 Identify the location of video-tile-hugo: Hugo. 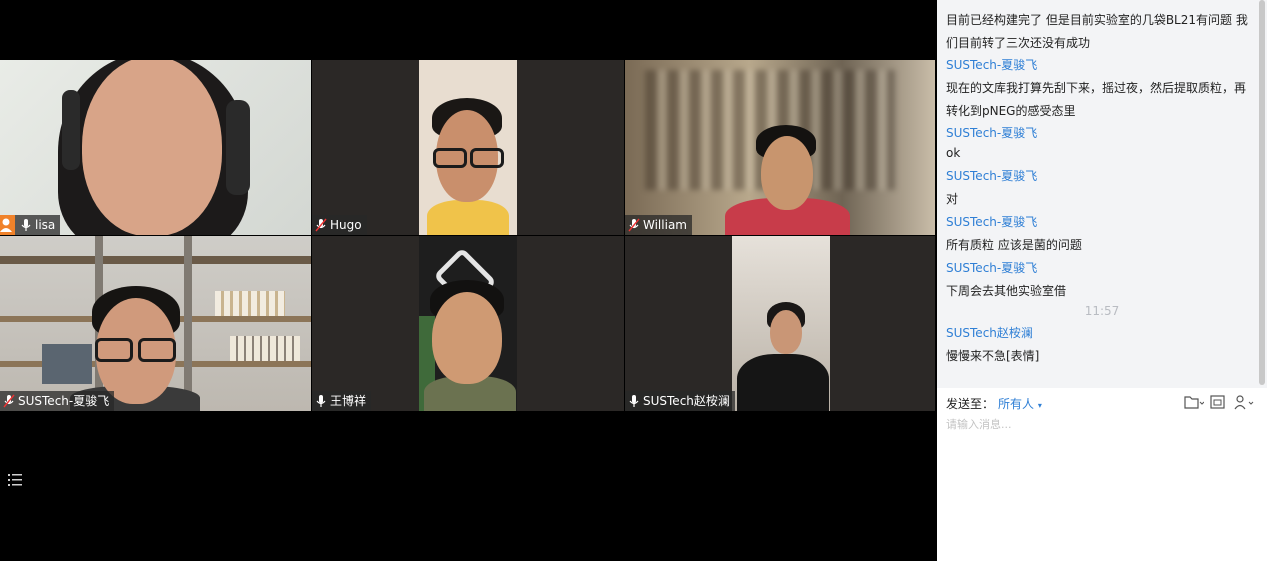
(468, 147).